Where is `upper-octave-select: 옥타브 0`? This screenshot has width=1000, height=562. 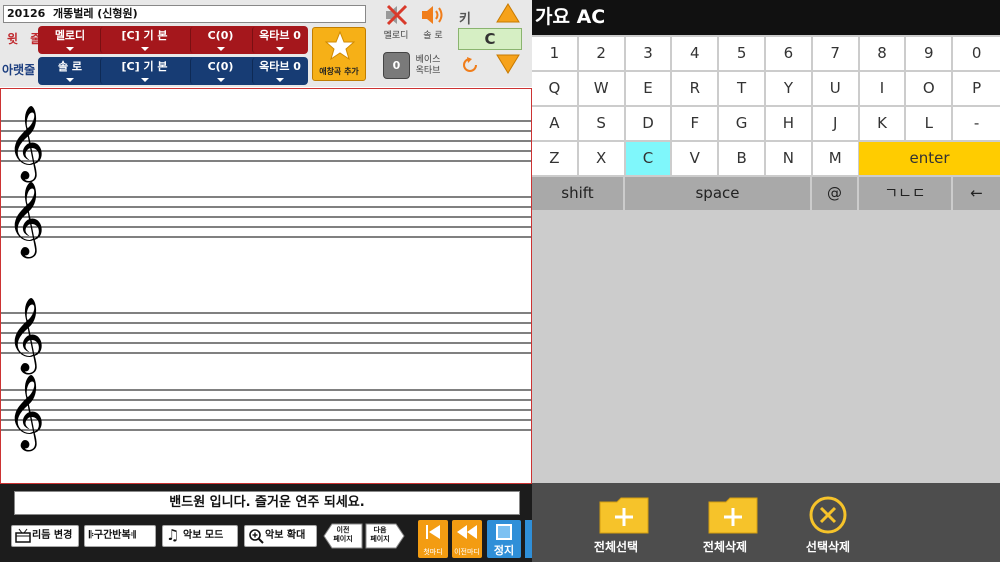
upper-octave-select: 옥타브 0 is located at coordinates (279, 40).